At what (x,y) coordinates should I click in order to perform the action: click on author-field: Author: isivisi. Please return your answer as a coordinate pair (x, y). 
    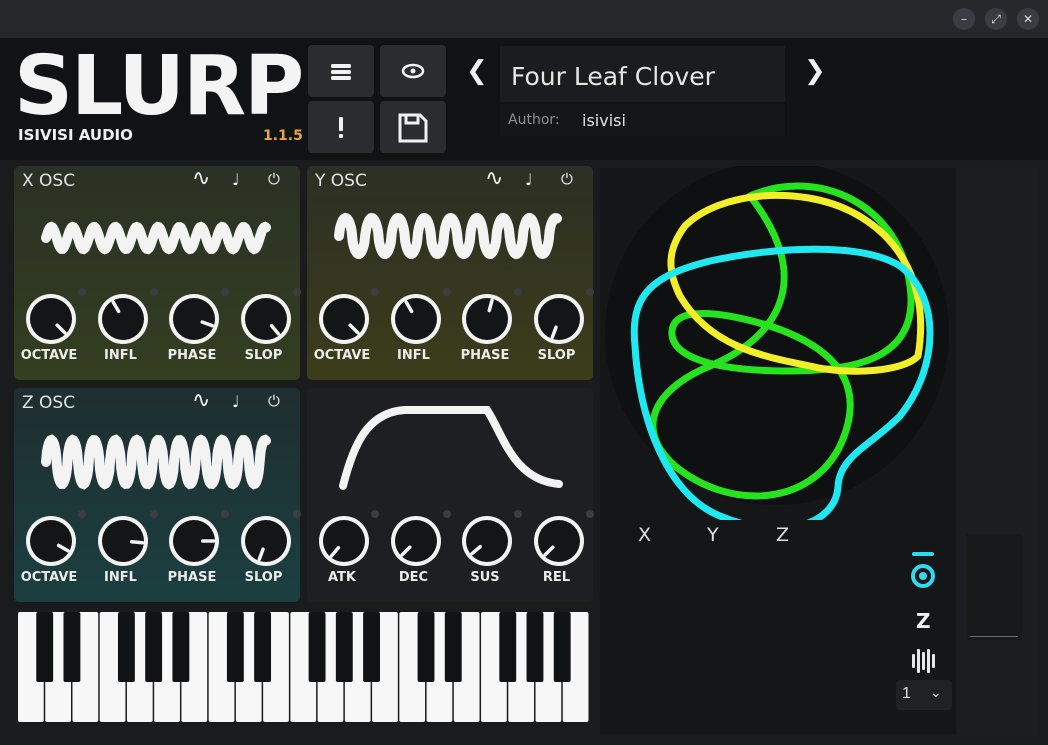
    Looking at the image, I should click on (642, 120).